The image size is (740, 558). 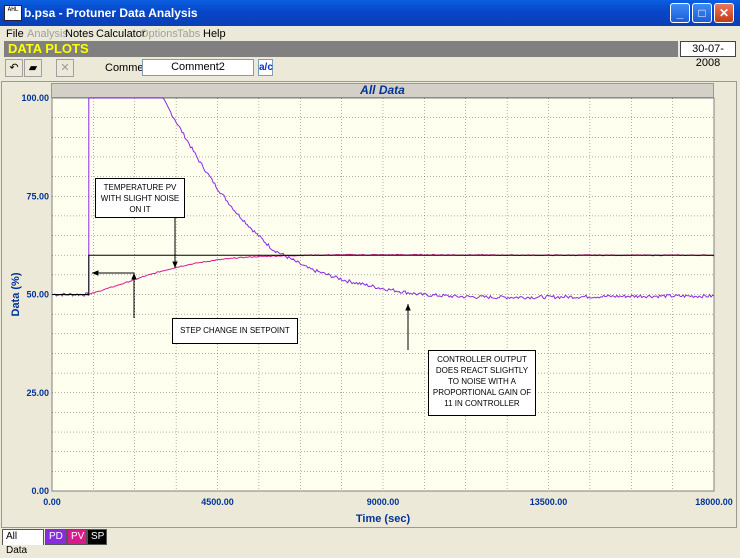 What do you see at coordinates (56, 537) in the screenshot?
I see `tab-pd: PD` at bounding box center [56, 537].